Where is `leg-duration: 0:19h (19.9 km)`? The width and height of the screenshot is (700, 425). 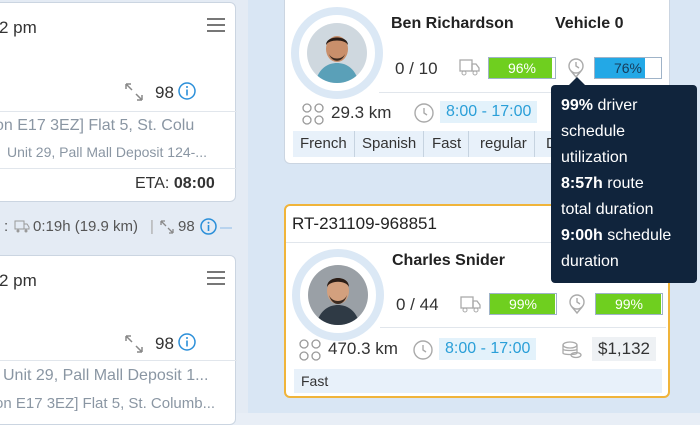 leg-duration: 0:19h (19.9 km) is located at coordinates (86, 226).